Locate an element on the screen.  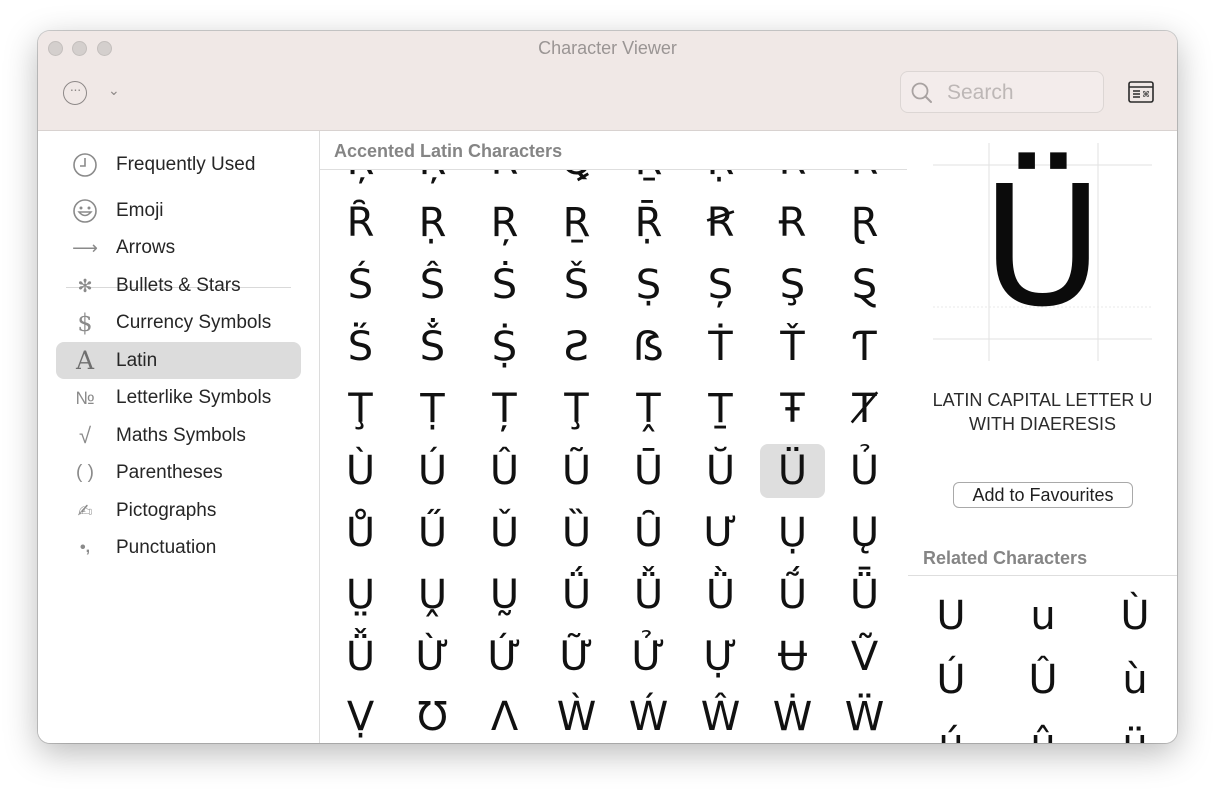
character-cell: Ṯ is located at coordinates (720, 409).